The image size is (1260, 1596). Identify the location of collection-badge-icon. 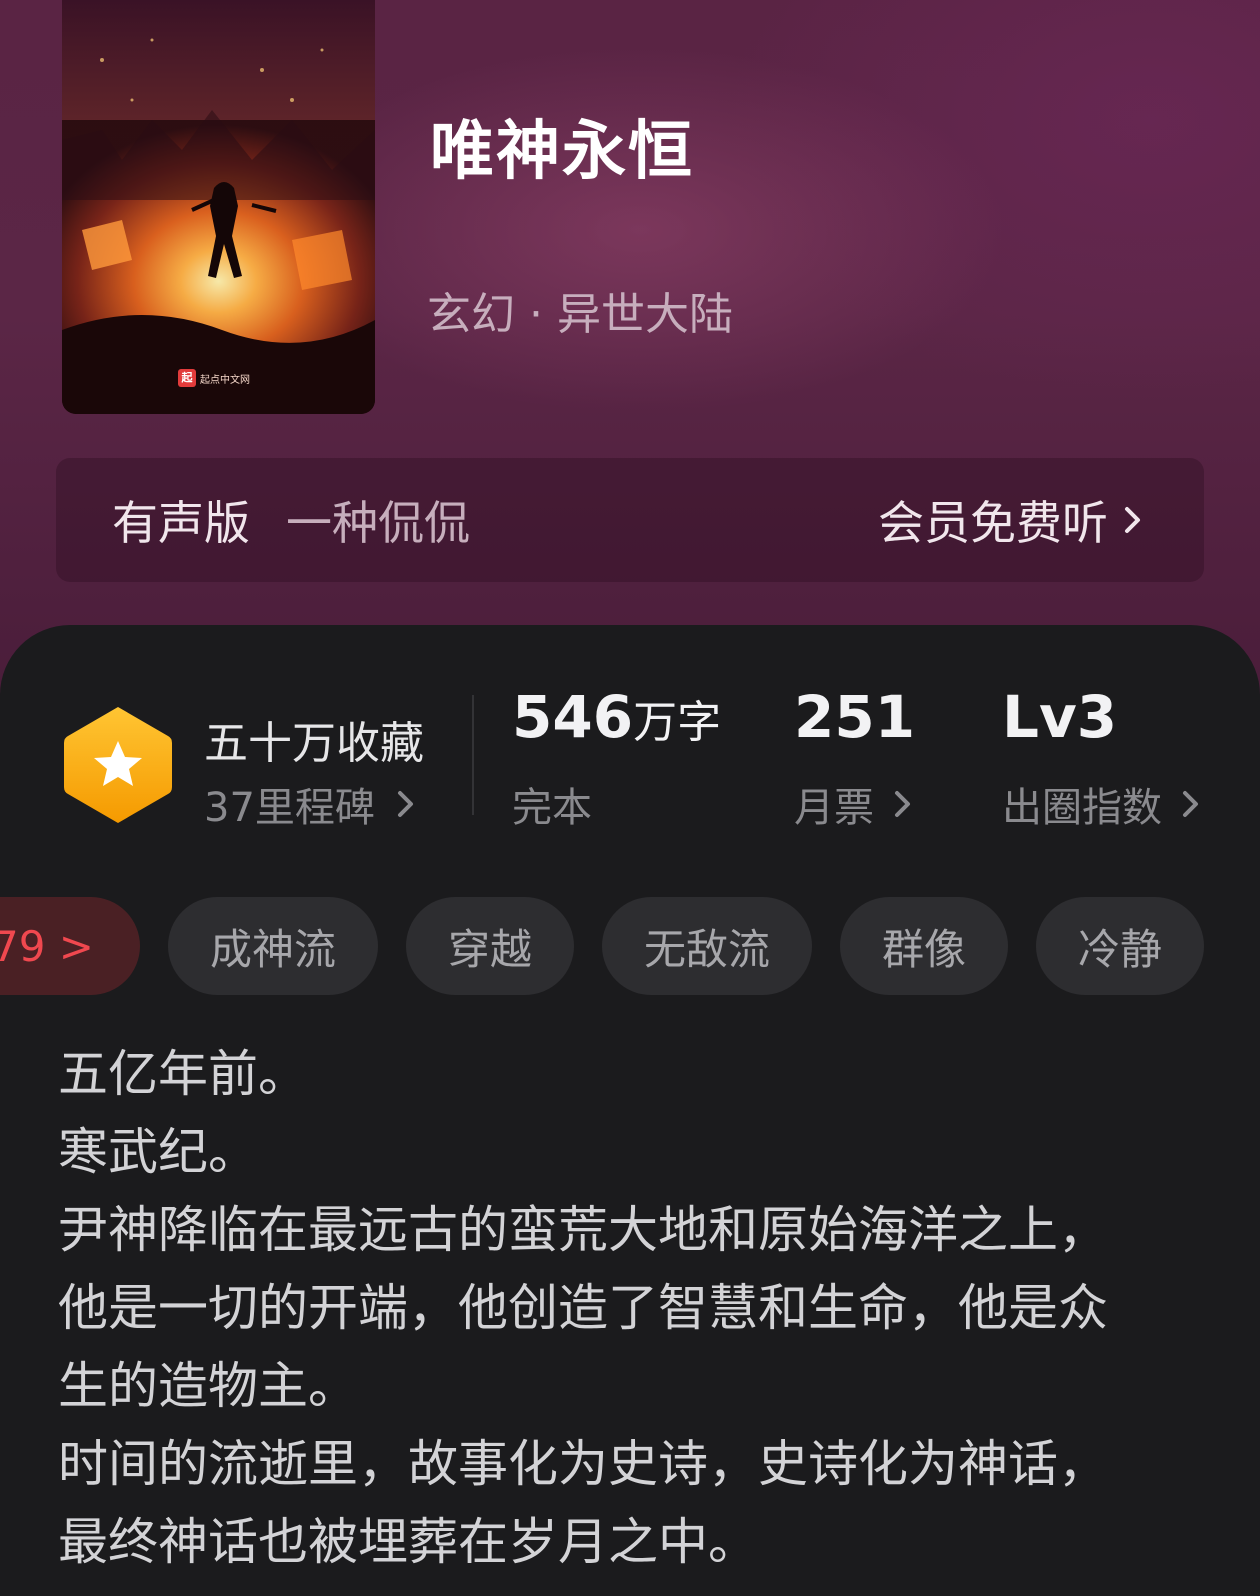
(118, 765).